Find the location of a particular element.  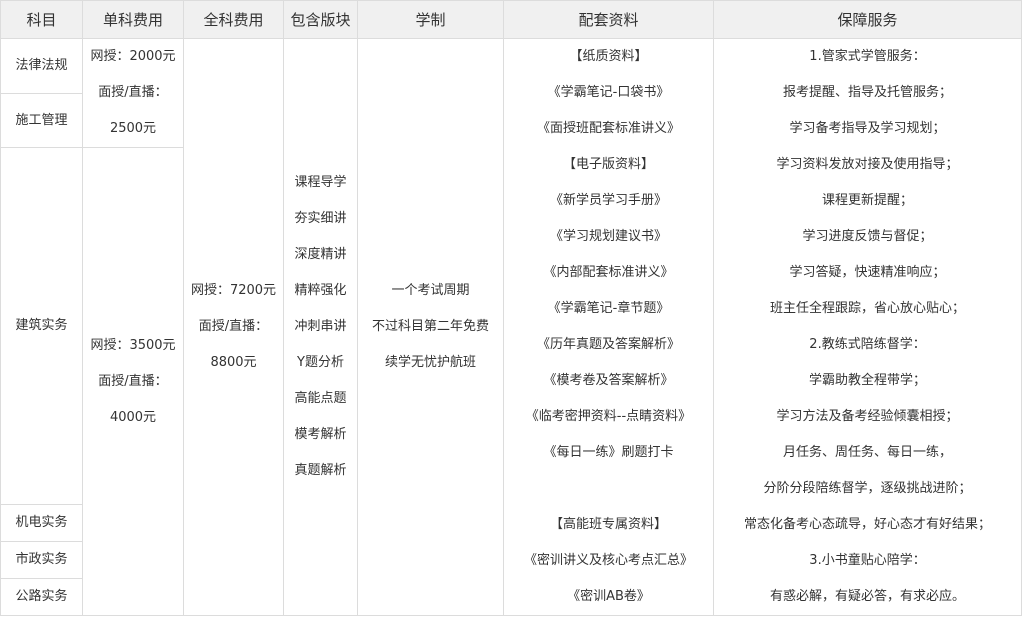

service-item: 学习资料发放对接及使用指导； is located at coordinates (867, 164).